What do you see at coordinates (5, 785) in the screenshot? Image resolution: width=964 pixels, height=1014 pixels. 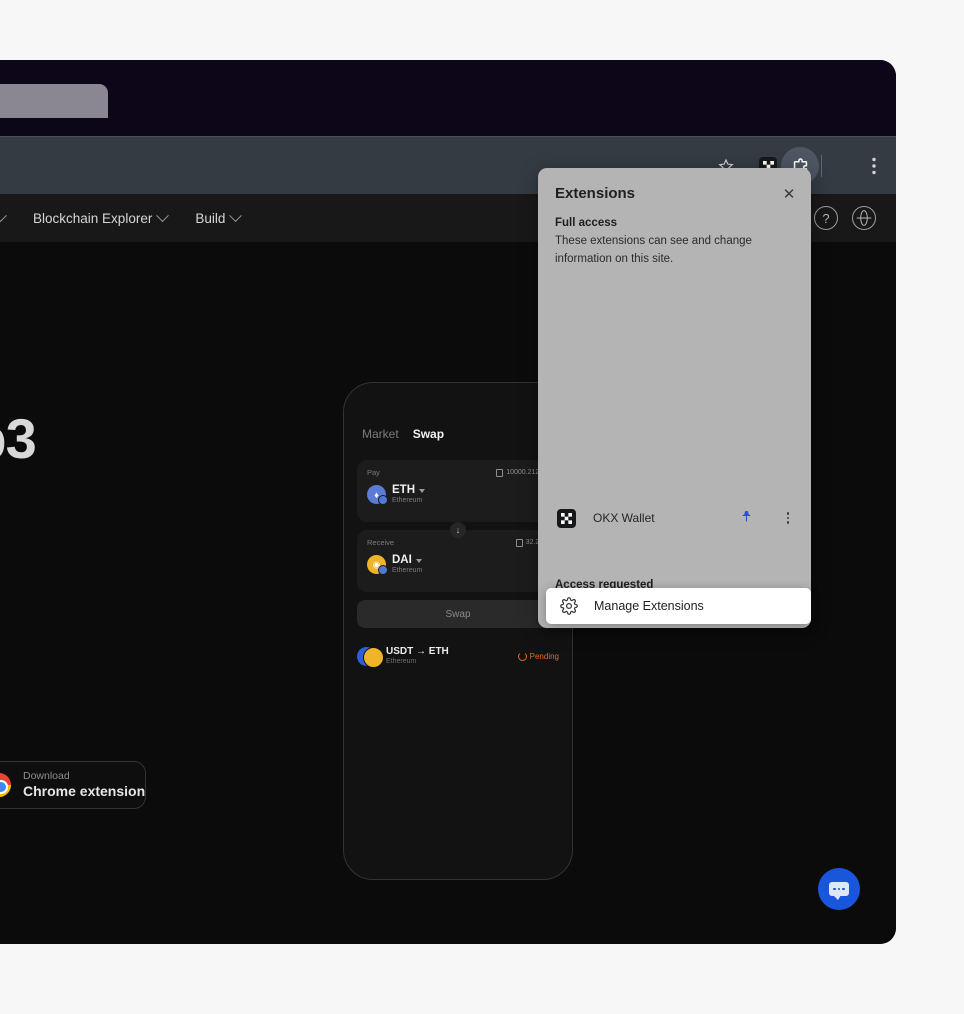 I see `chrome-logo-icon` at bounding box center [5, 785].